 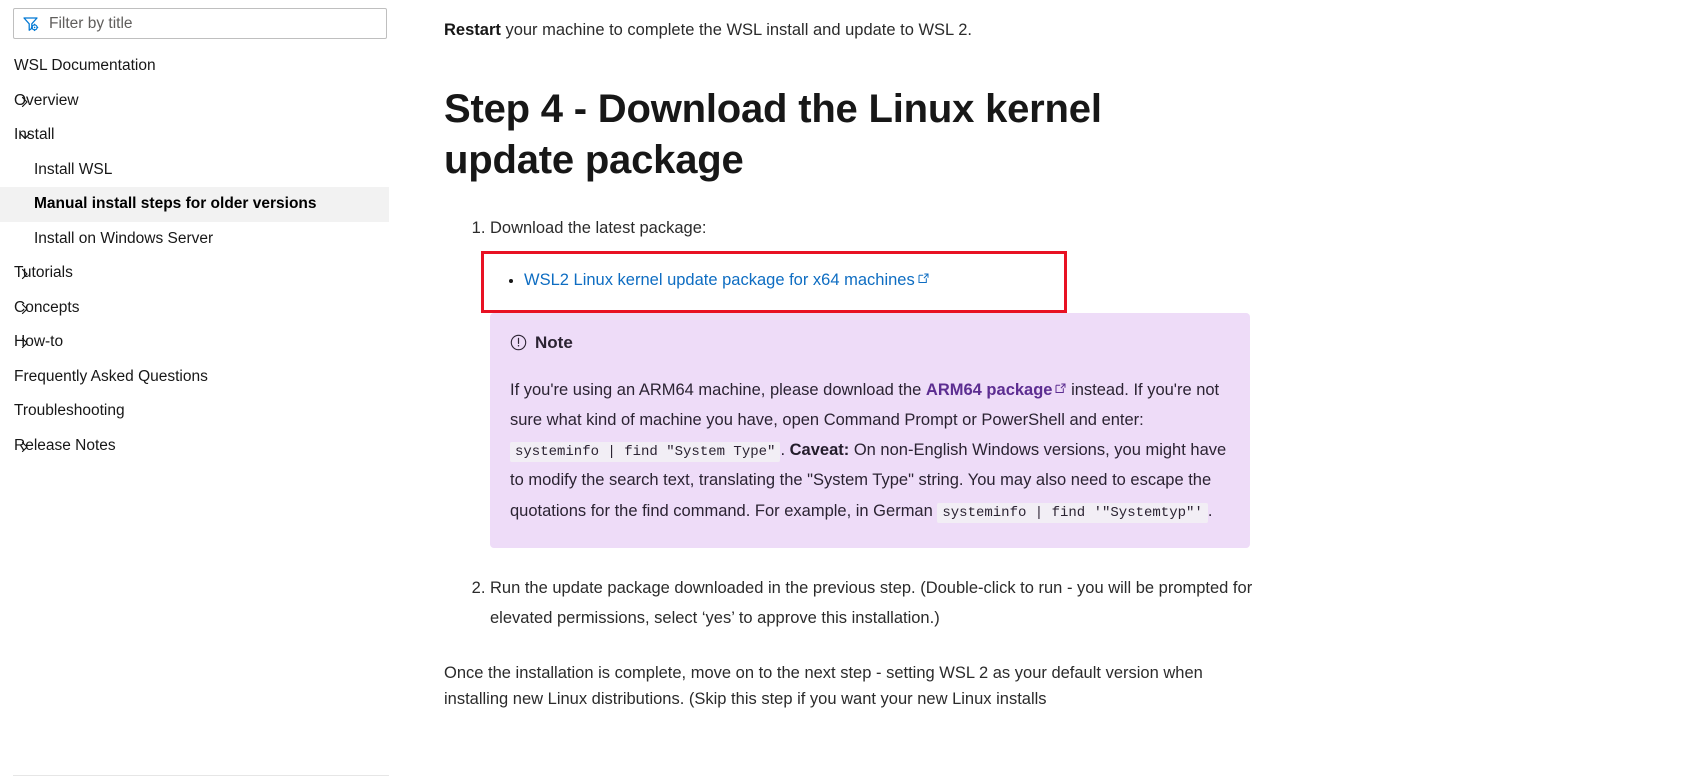 What do you see at coordinates (194, 411) in the screenshot?
I see `sidebar-item-troubleshooting: Troubleshooting` at bounding box center [194, 411].